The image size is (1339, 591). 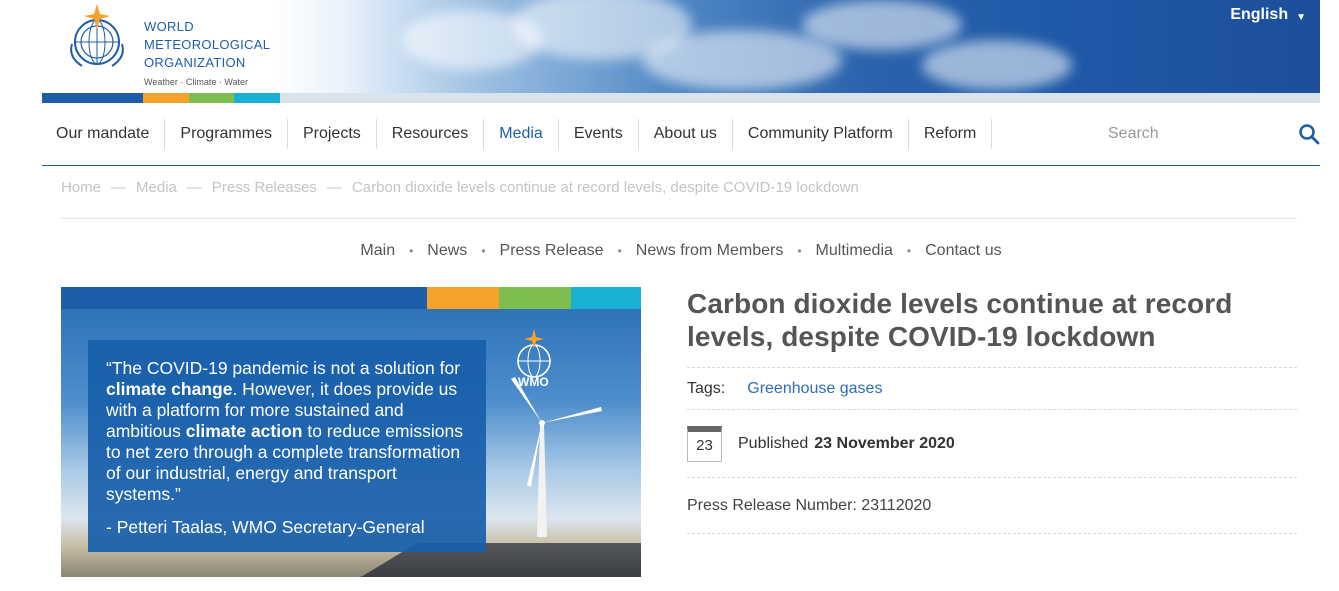 I want to click on chevron-down-icon: ▼, so click(x=1301, y=17).